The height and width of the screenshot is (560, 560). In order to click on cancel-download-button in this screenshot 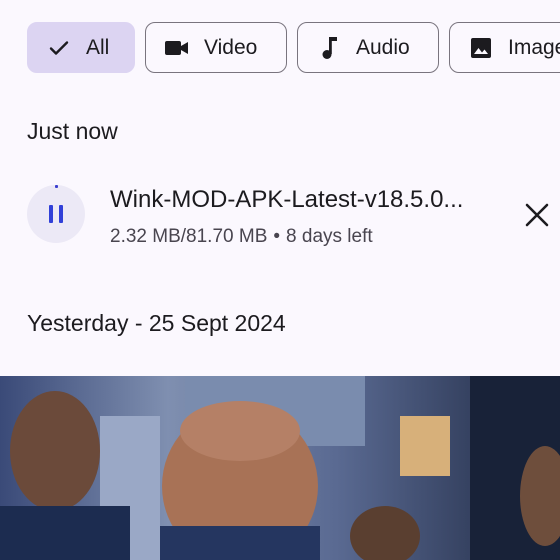, I will do `click(537, 217)`.